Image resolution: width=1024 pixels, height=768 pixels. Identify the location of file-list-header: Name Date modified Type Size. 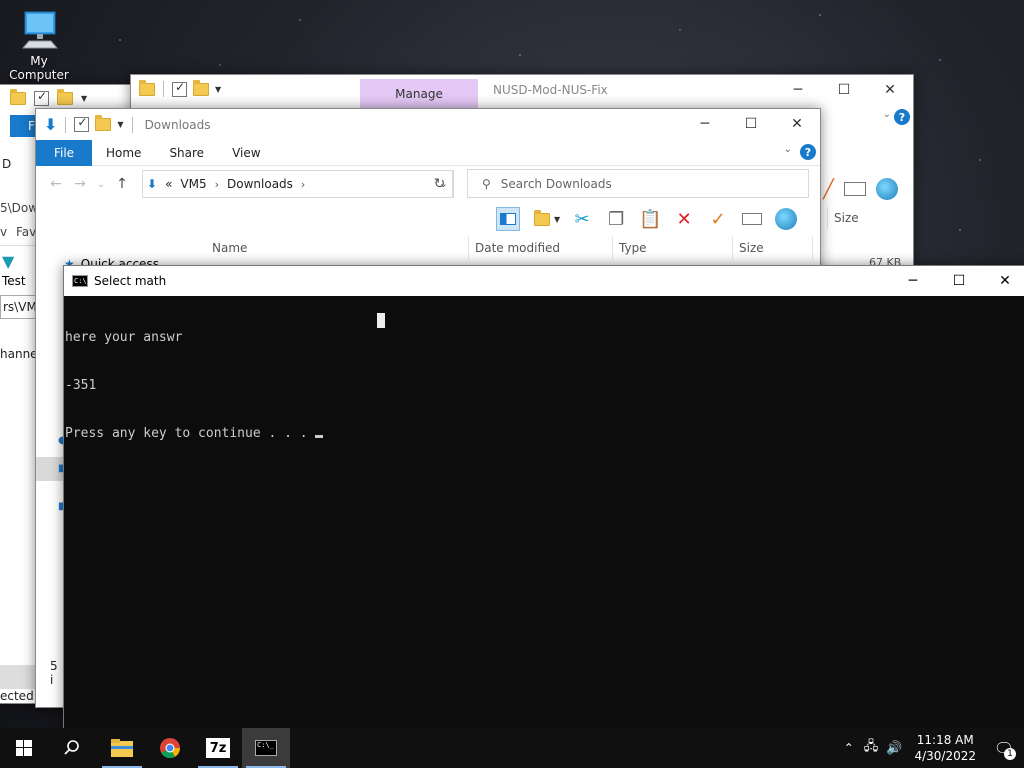
(428, 248).